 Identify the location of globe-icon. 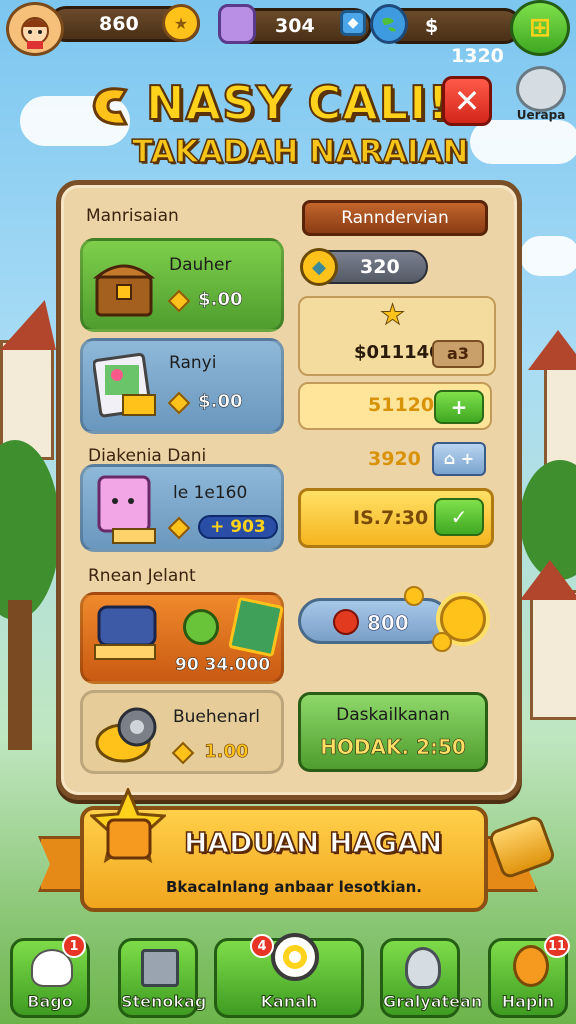
(389, 24).